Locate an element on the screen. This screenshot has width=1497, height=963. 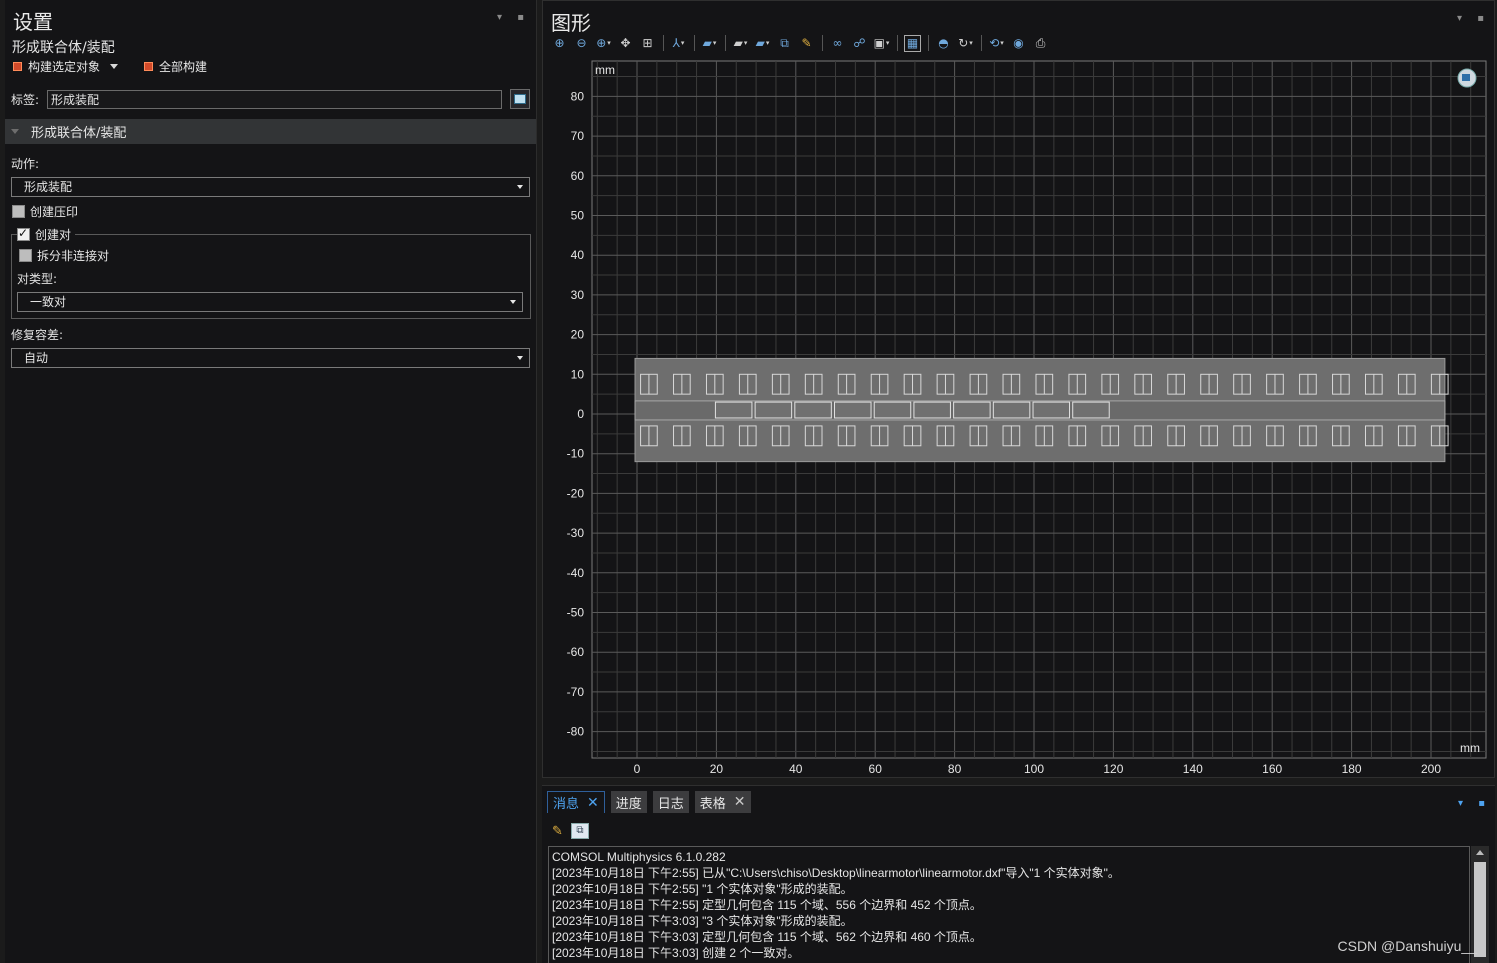
zoom-extents-icon: ⊞ is located at coordinates (647, 43).